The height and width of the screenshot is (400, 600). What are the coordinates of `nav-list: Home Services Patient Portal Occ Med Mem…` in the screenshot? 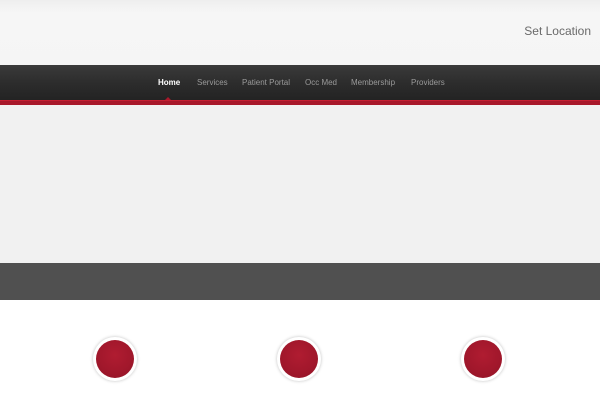 It's located at (300, 82).